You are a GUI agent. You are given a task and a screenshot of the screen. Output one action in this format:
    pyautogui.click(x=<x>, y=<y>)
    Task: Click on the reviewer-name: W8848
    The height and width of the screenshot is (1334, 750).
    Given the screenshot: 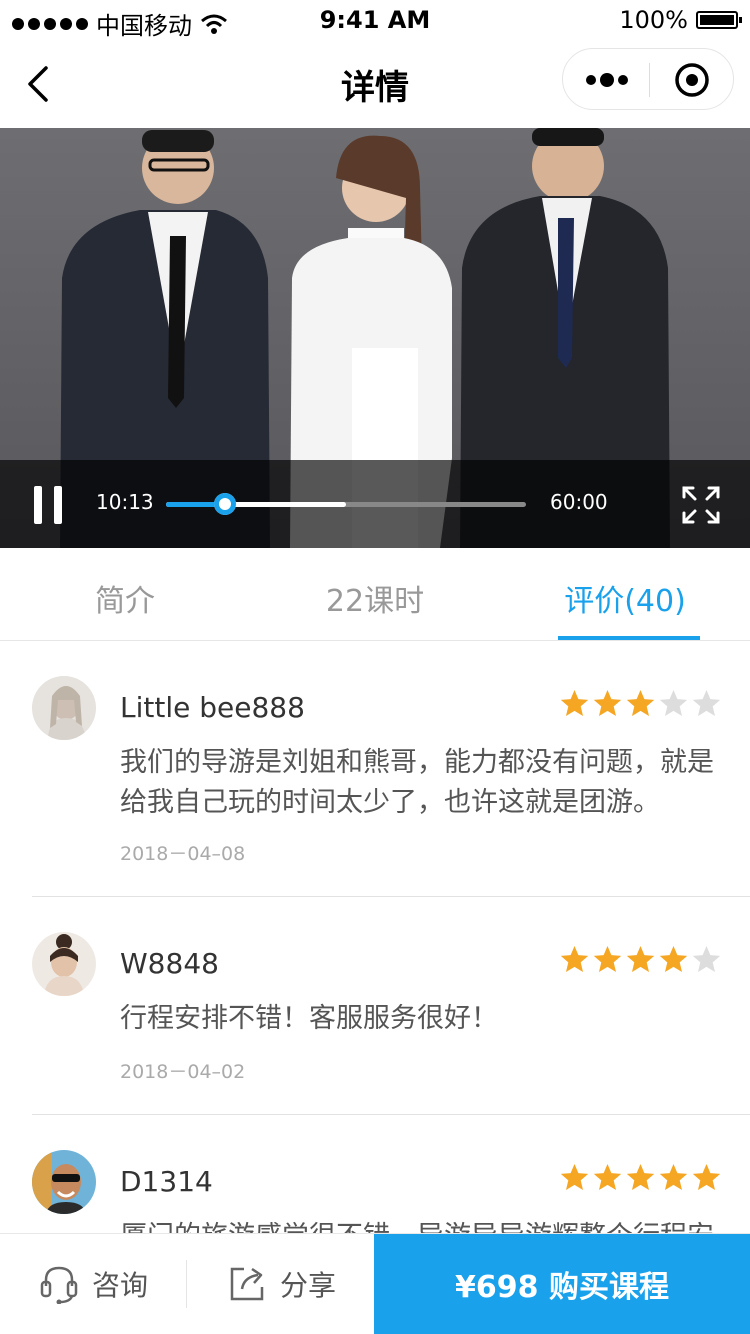 What is the action you would take?
    pyautogui.click(x=169, y=963)
    